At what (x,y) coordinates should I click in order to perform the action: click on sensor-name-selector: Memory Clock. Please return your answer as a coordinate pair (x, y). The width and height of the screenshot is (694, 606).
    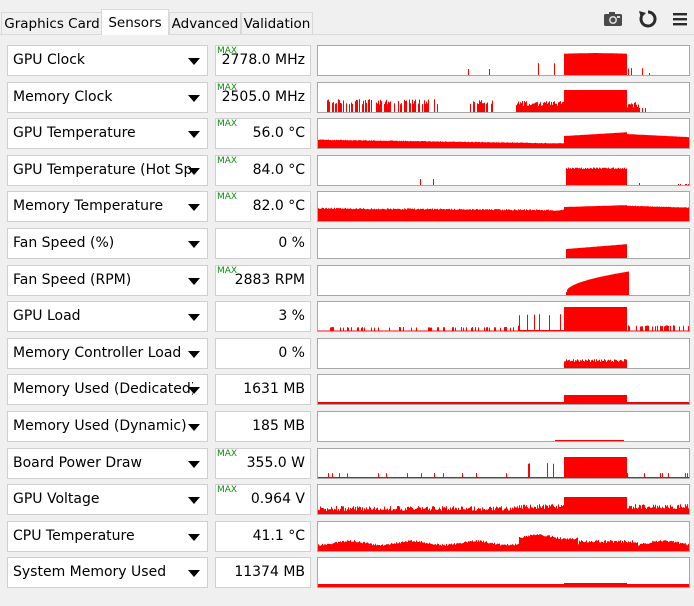
    Looking at the image, I should click on (107, 97).